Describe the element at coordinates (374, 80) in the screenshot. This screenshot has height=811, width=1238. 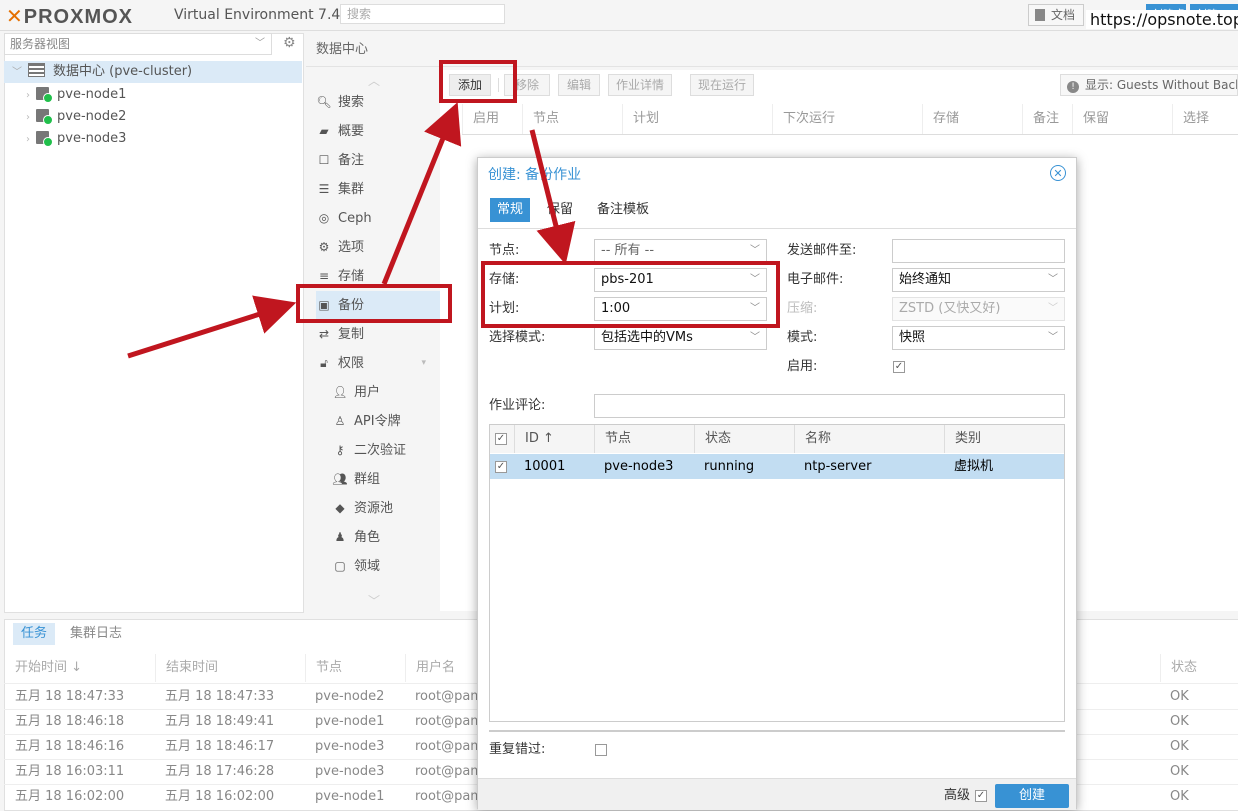
I see `scroll-up-icon: ︿` at that location.